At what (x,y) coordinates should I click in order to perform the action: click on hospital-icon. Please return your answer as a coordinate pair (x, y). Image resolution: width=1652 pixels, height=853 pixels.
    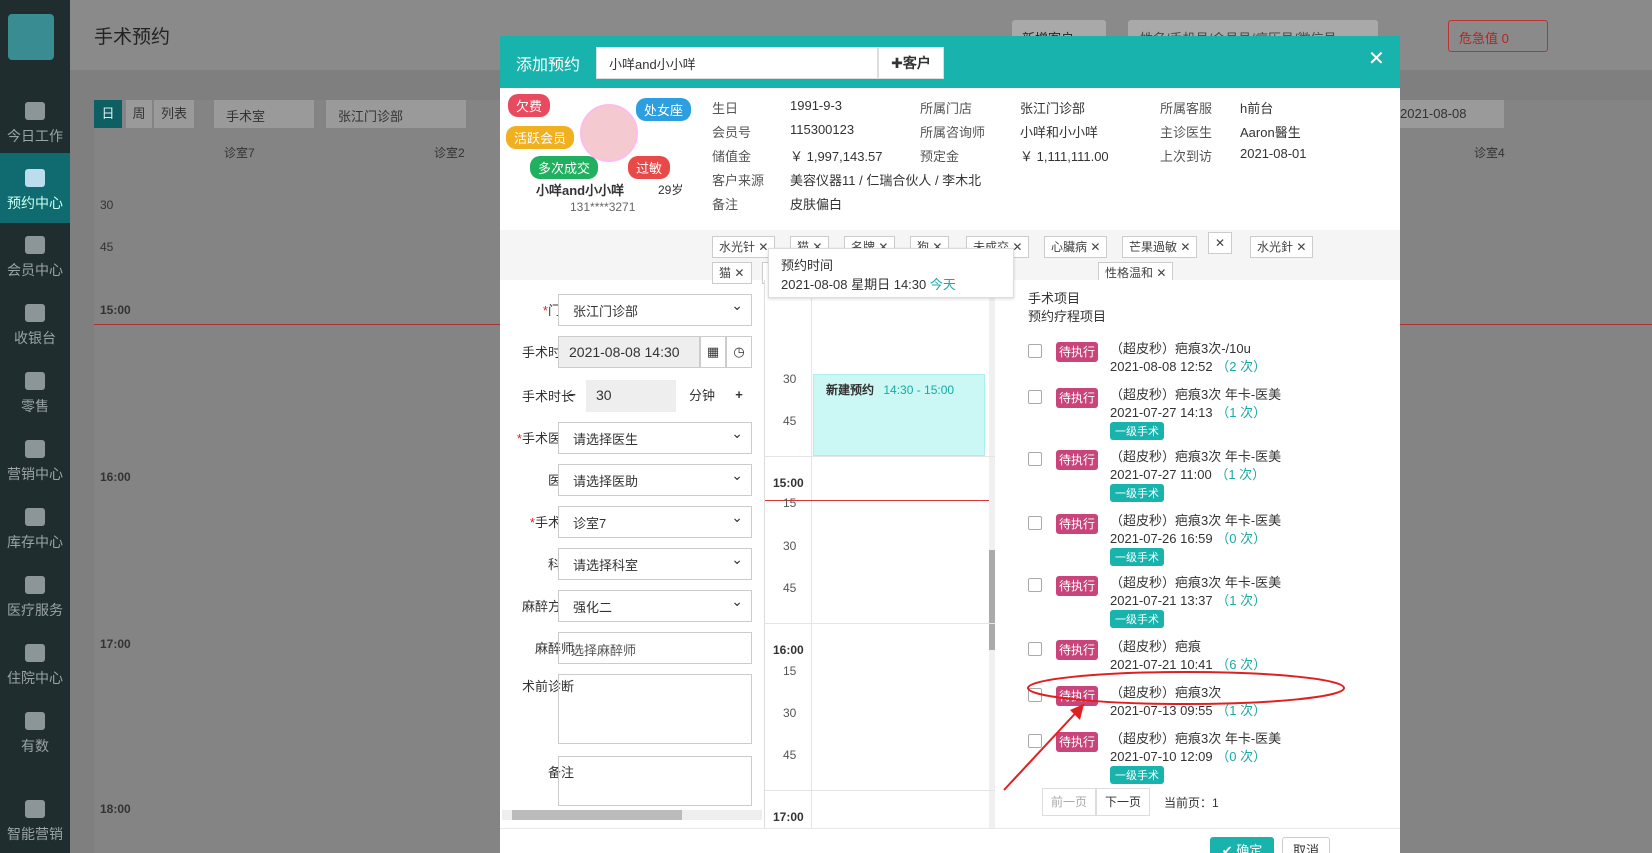
    Looking at the image, I should click on (35, 653).